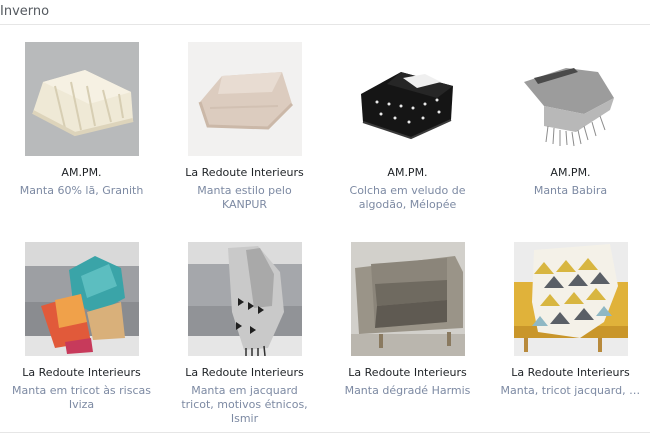 The width and height of the screenshot is (650, 442). I want to click on product-image-kanpur, so click(244, 99).